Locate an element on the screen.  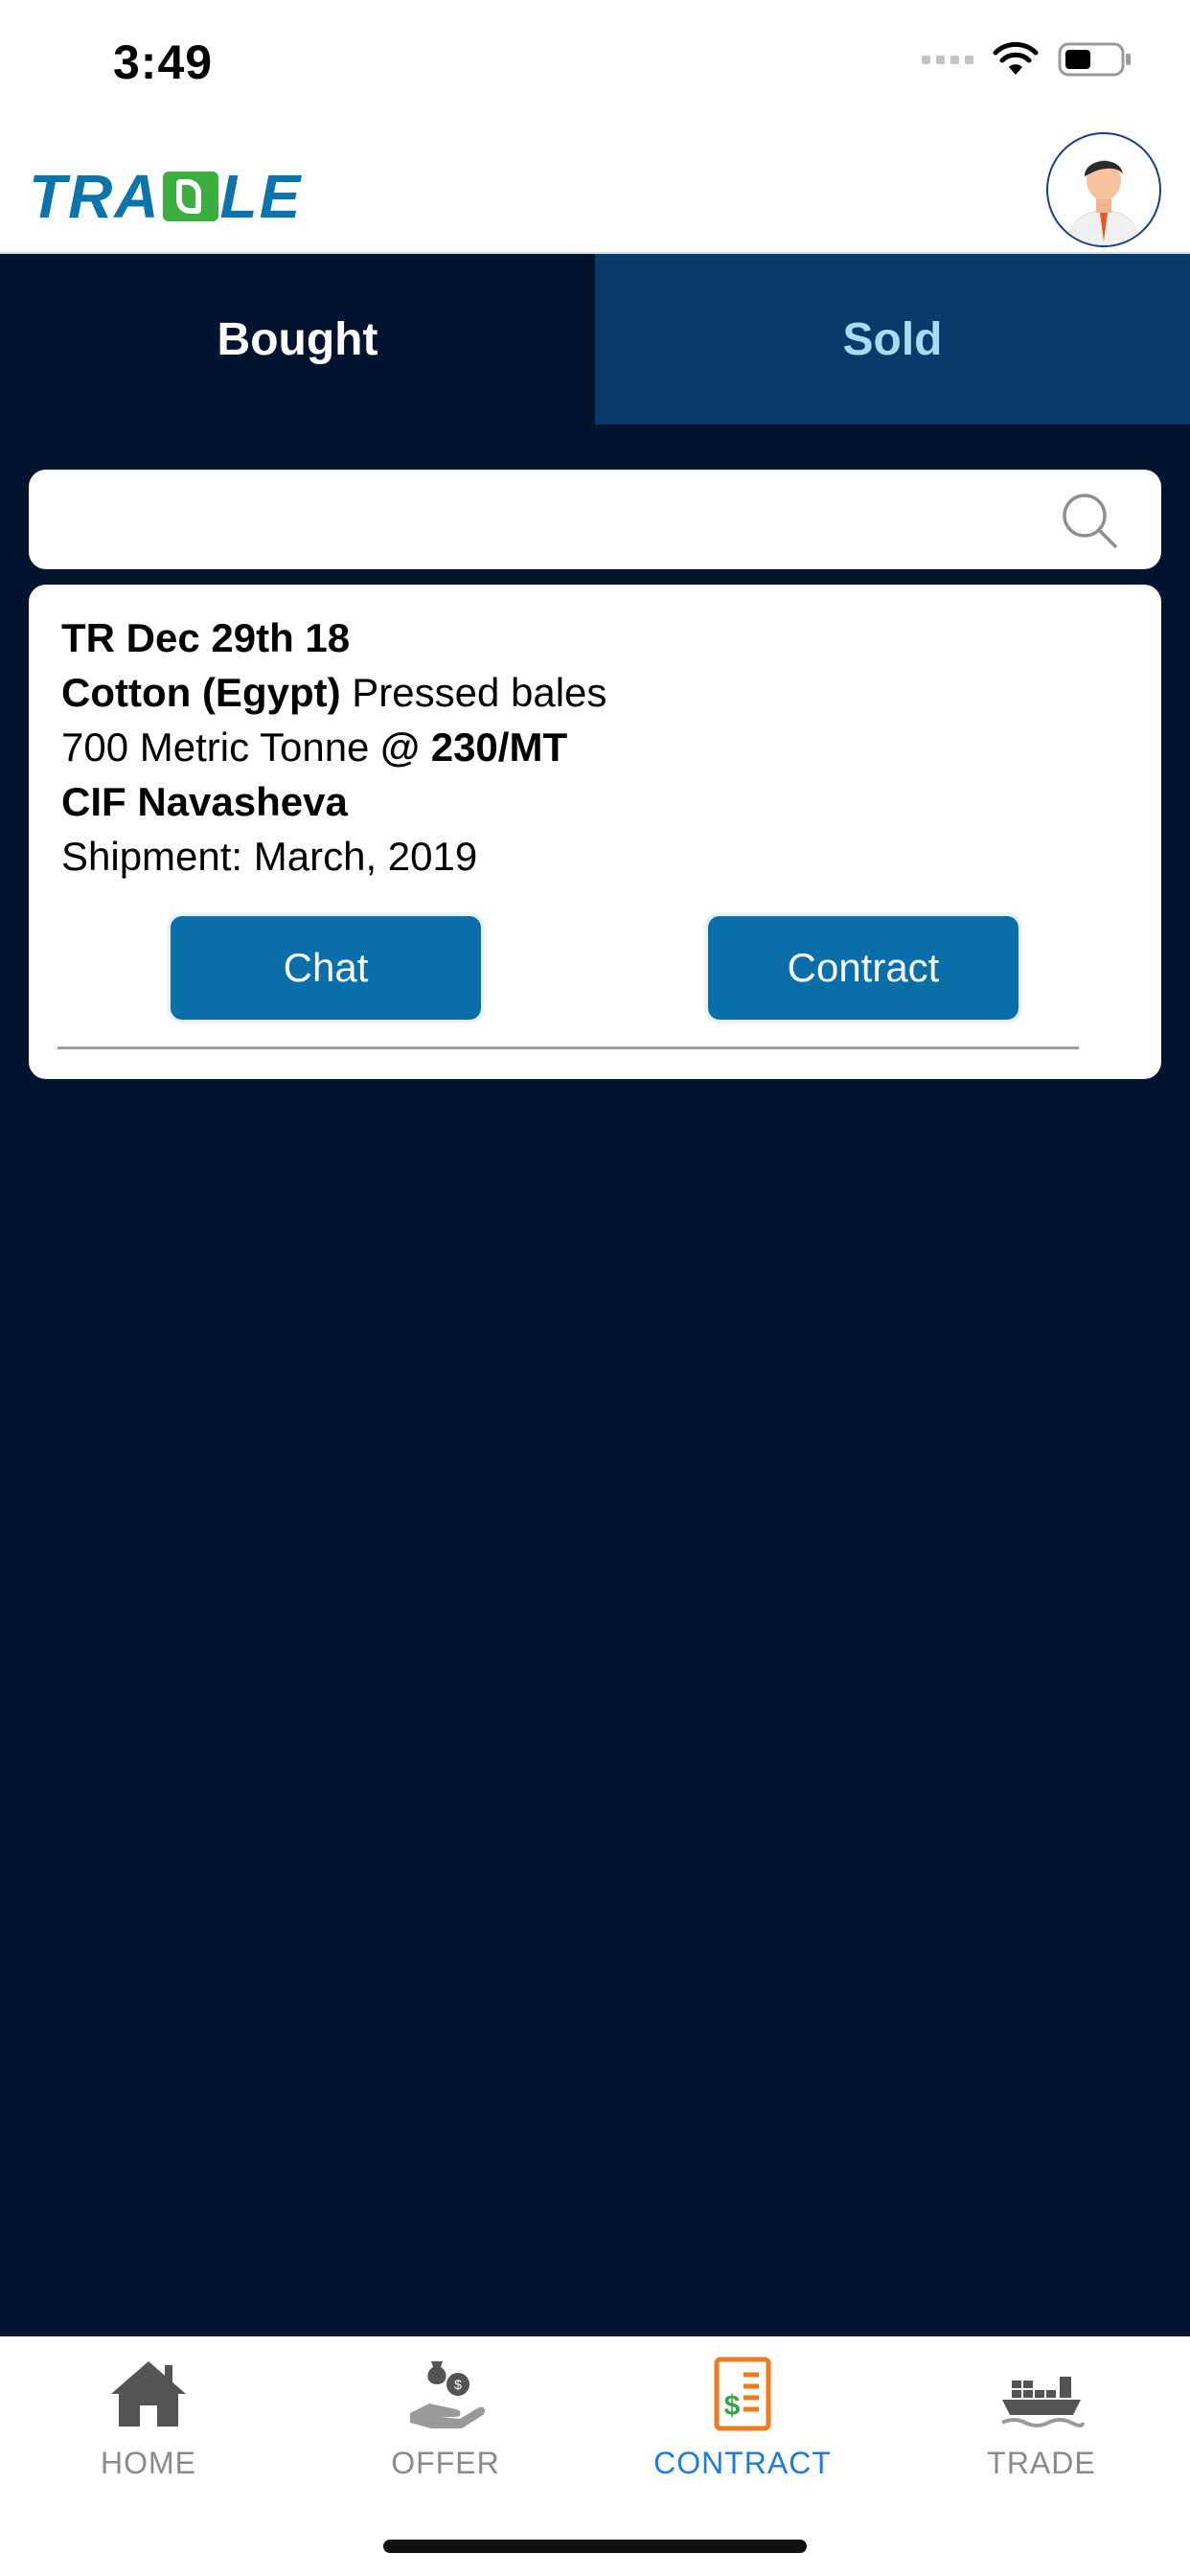
offer-icon: $ is located at coordinates (448, 2394).